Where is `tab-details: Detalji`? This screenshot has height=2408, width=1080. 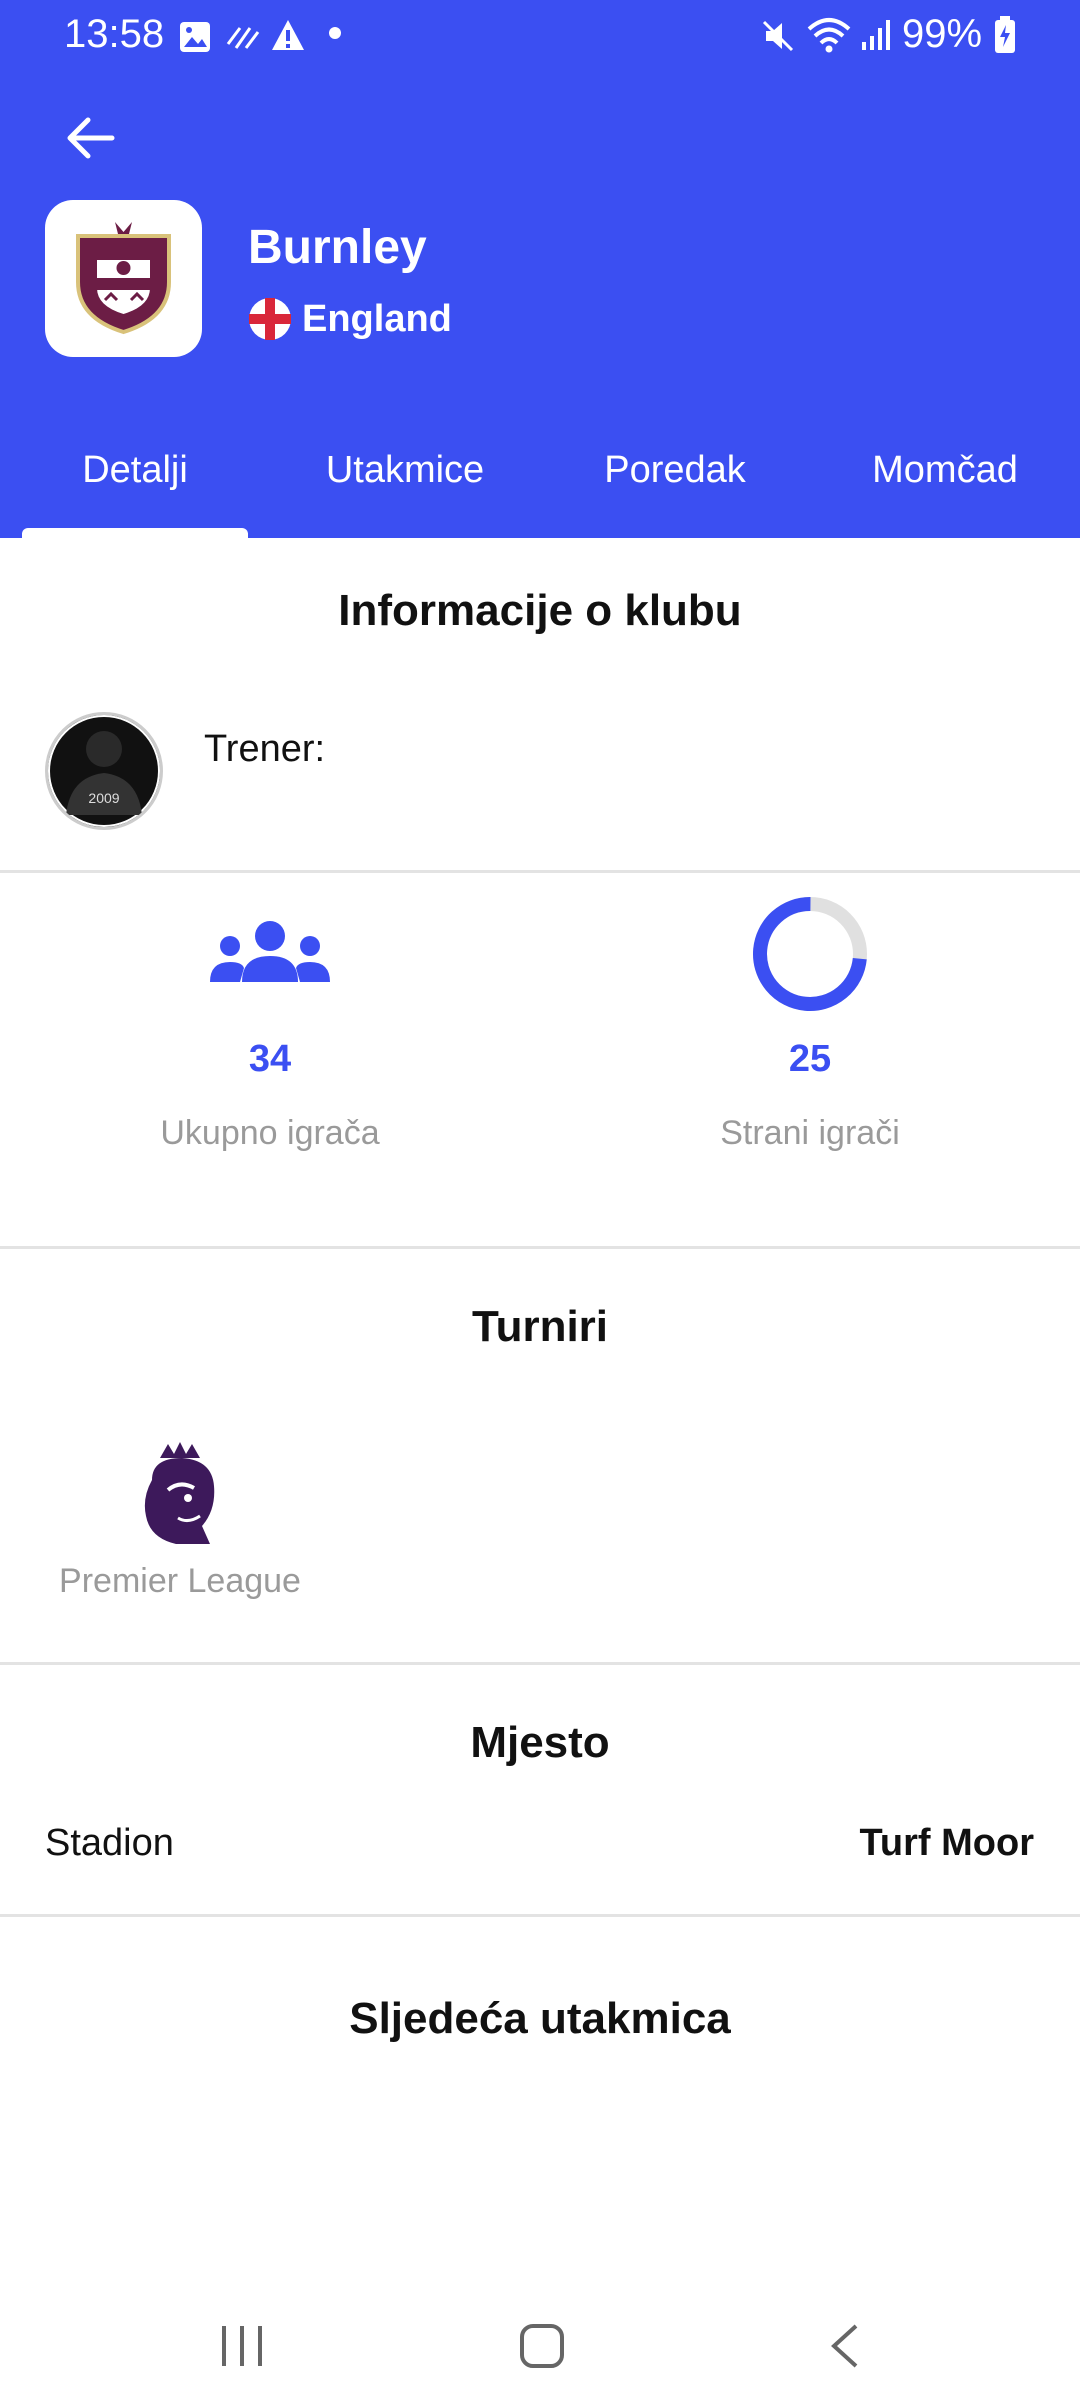 tab-details: Detalji is located at coordinates (135, 484).